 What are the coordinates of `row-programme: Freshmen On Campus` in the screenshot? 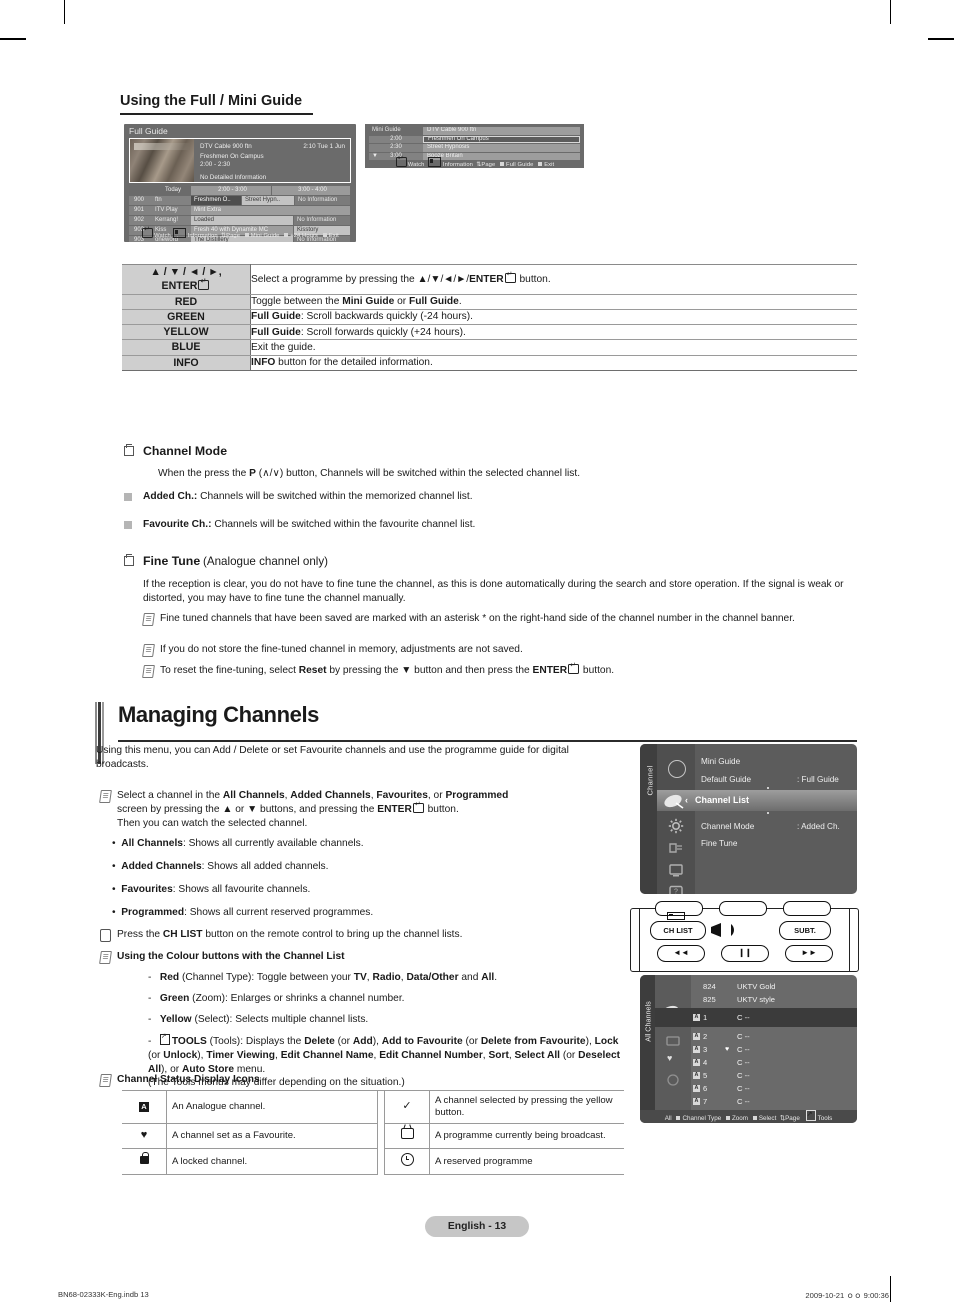 It's located at (501, 139).